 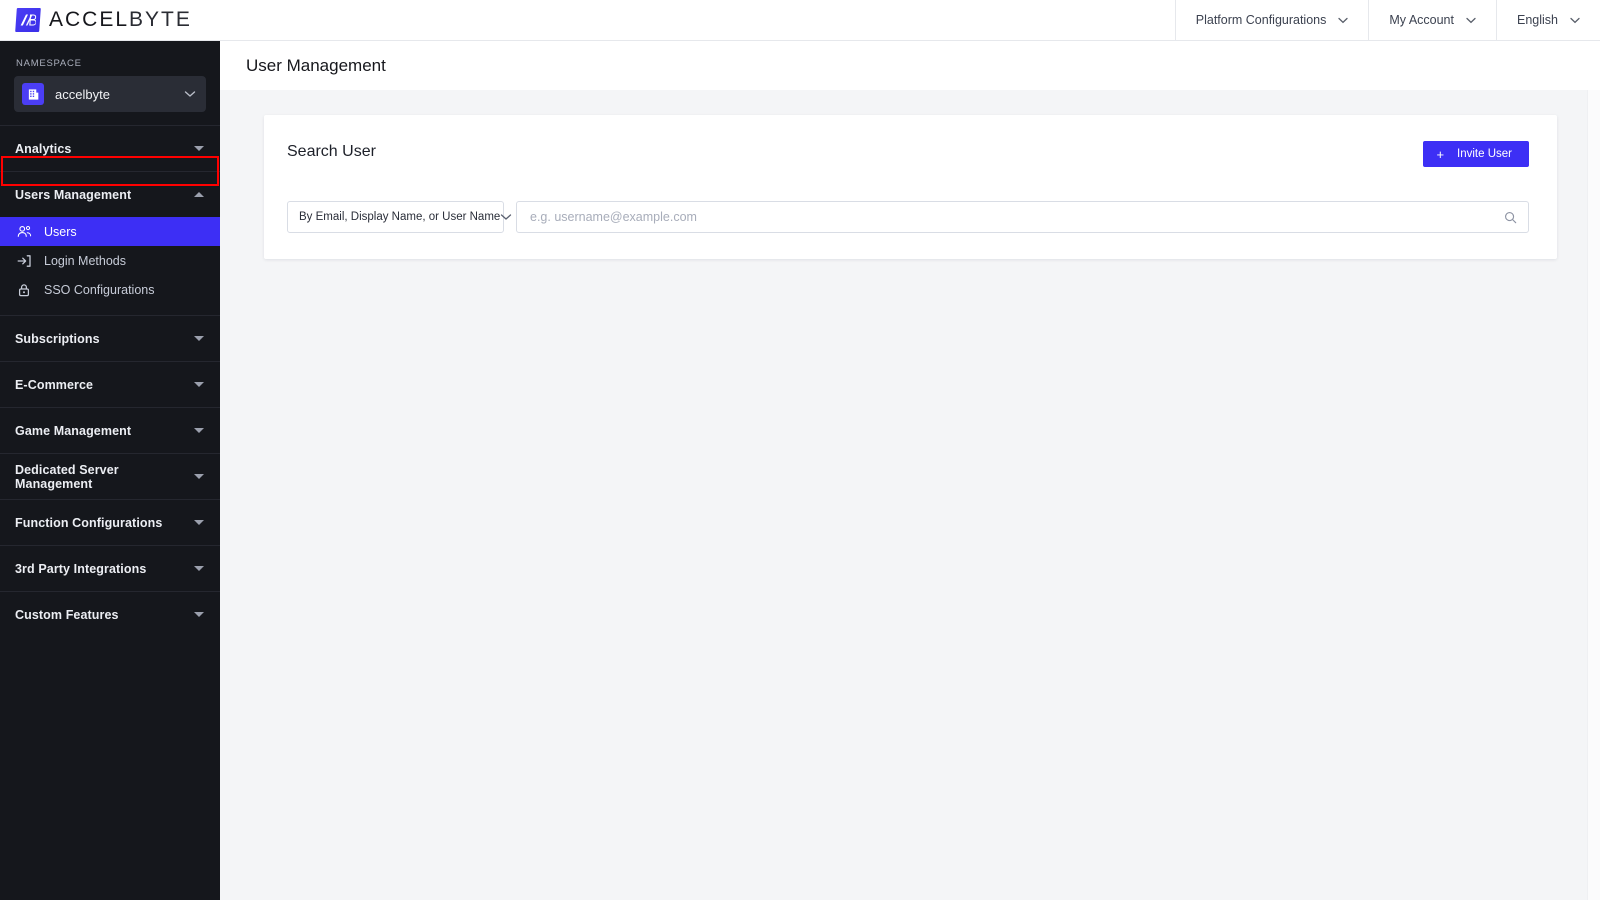 I want to click on sidebar-group-header-subscriptions: Subscriptions, so click(x=110, y=338).